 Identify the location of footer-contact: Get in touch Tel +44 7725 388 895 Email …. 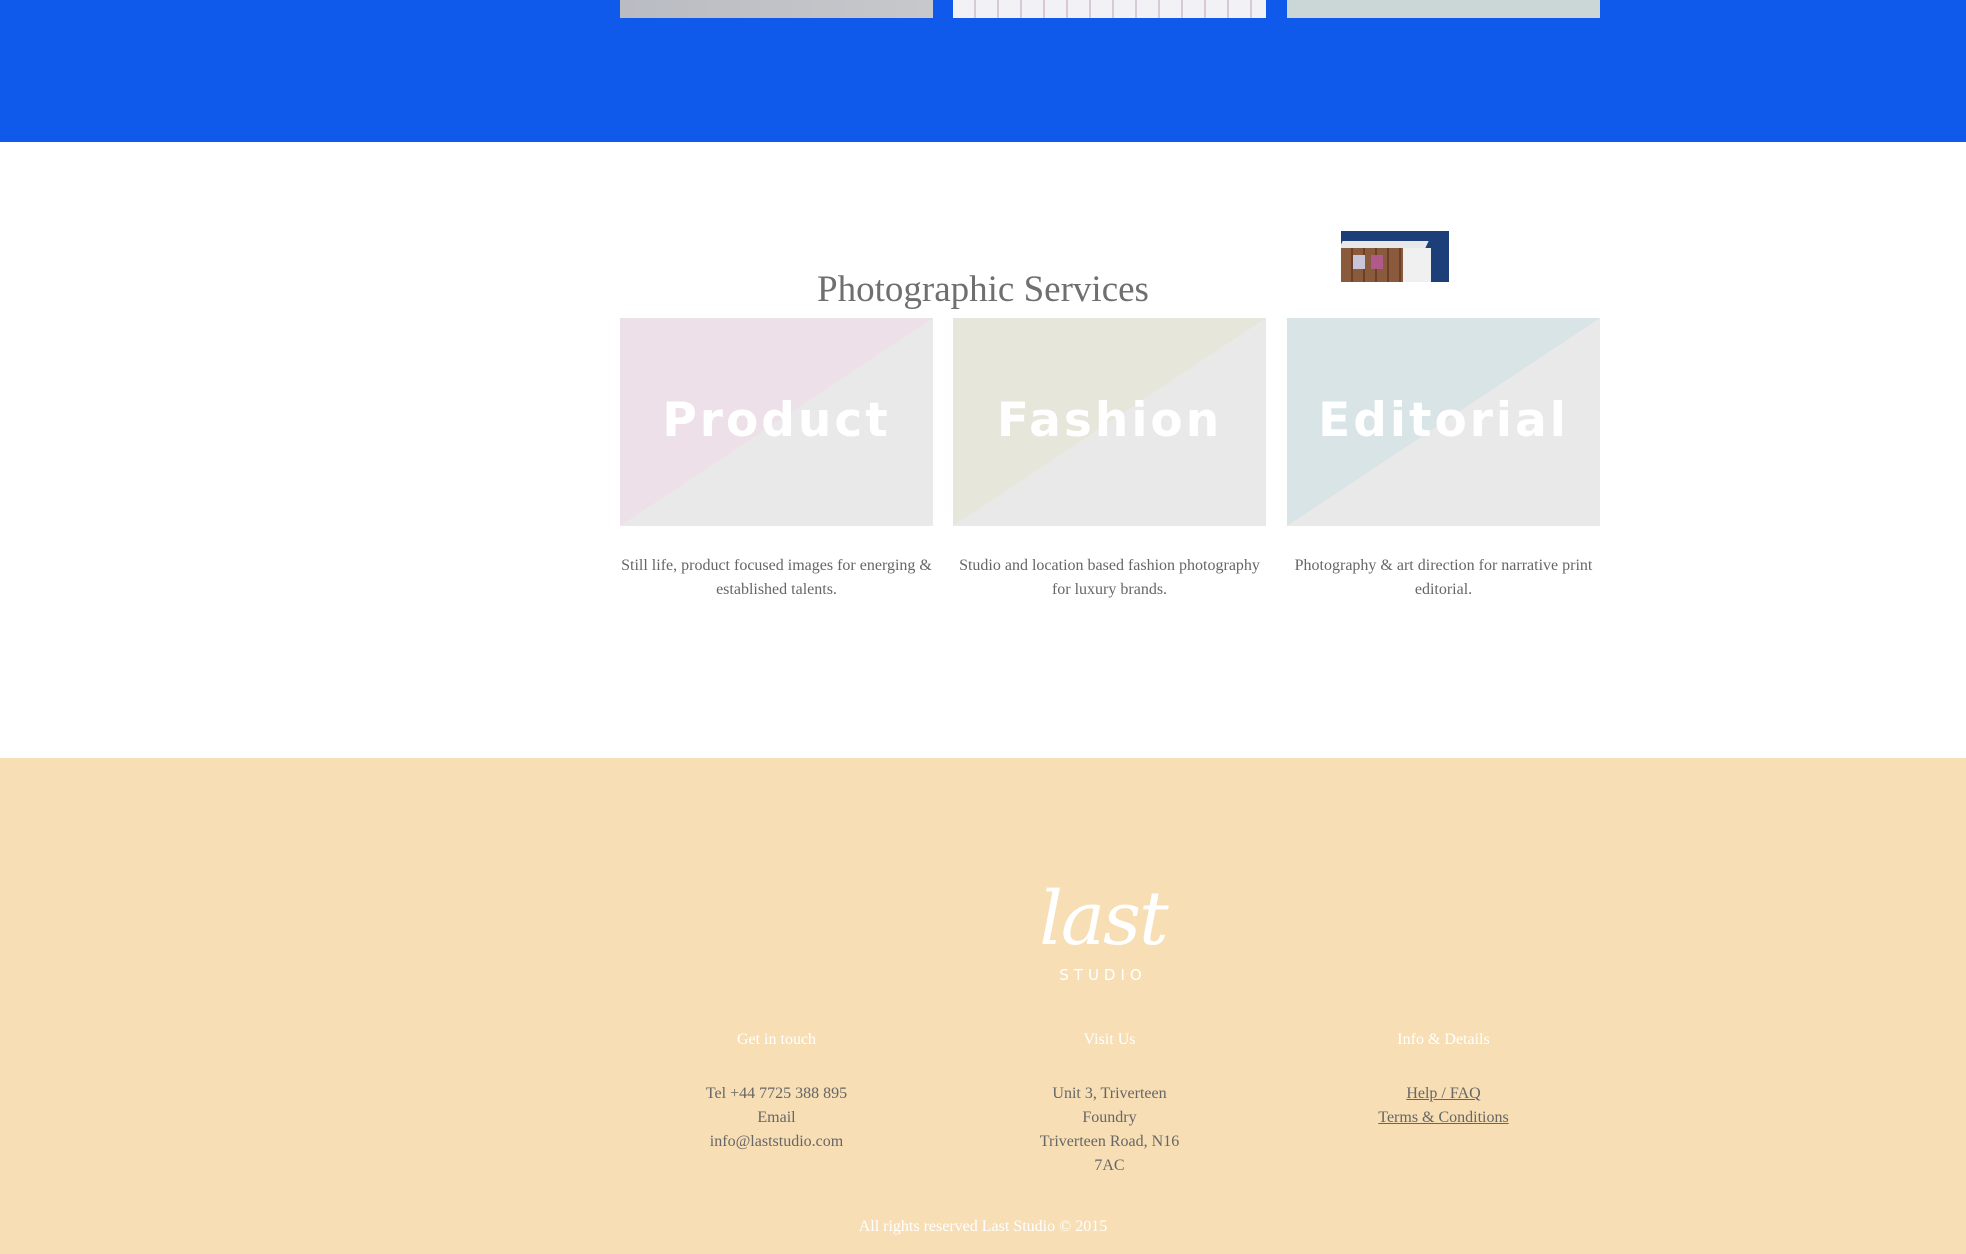
(776, 1091).